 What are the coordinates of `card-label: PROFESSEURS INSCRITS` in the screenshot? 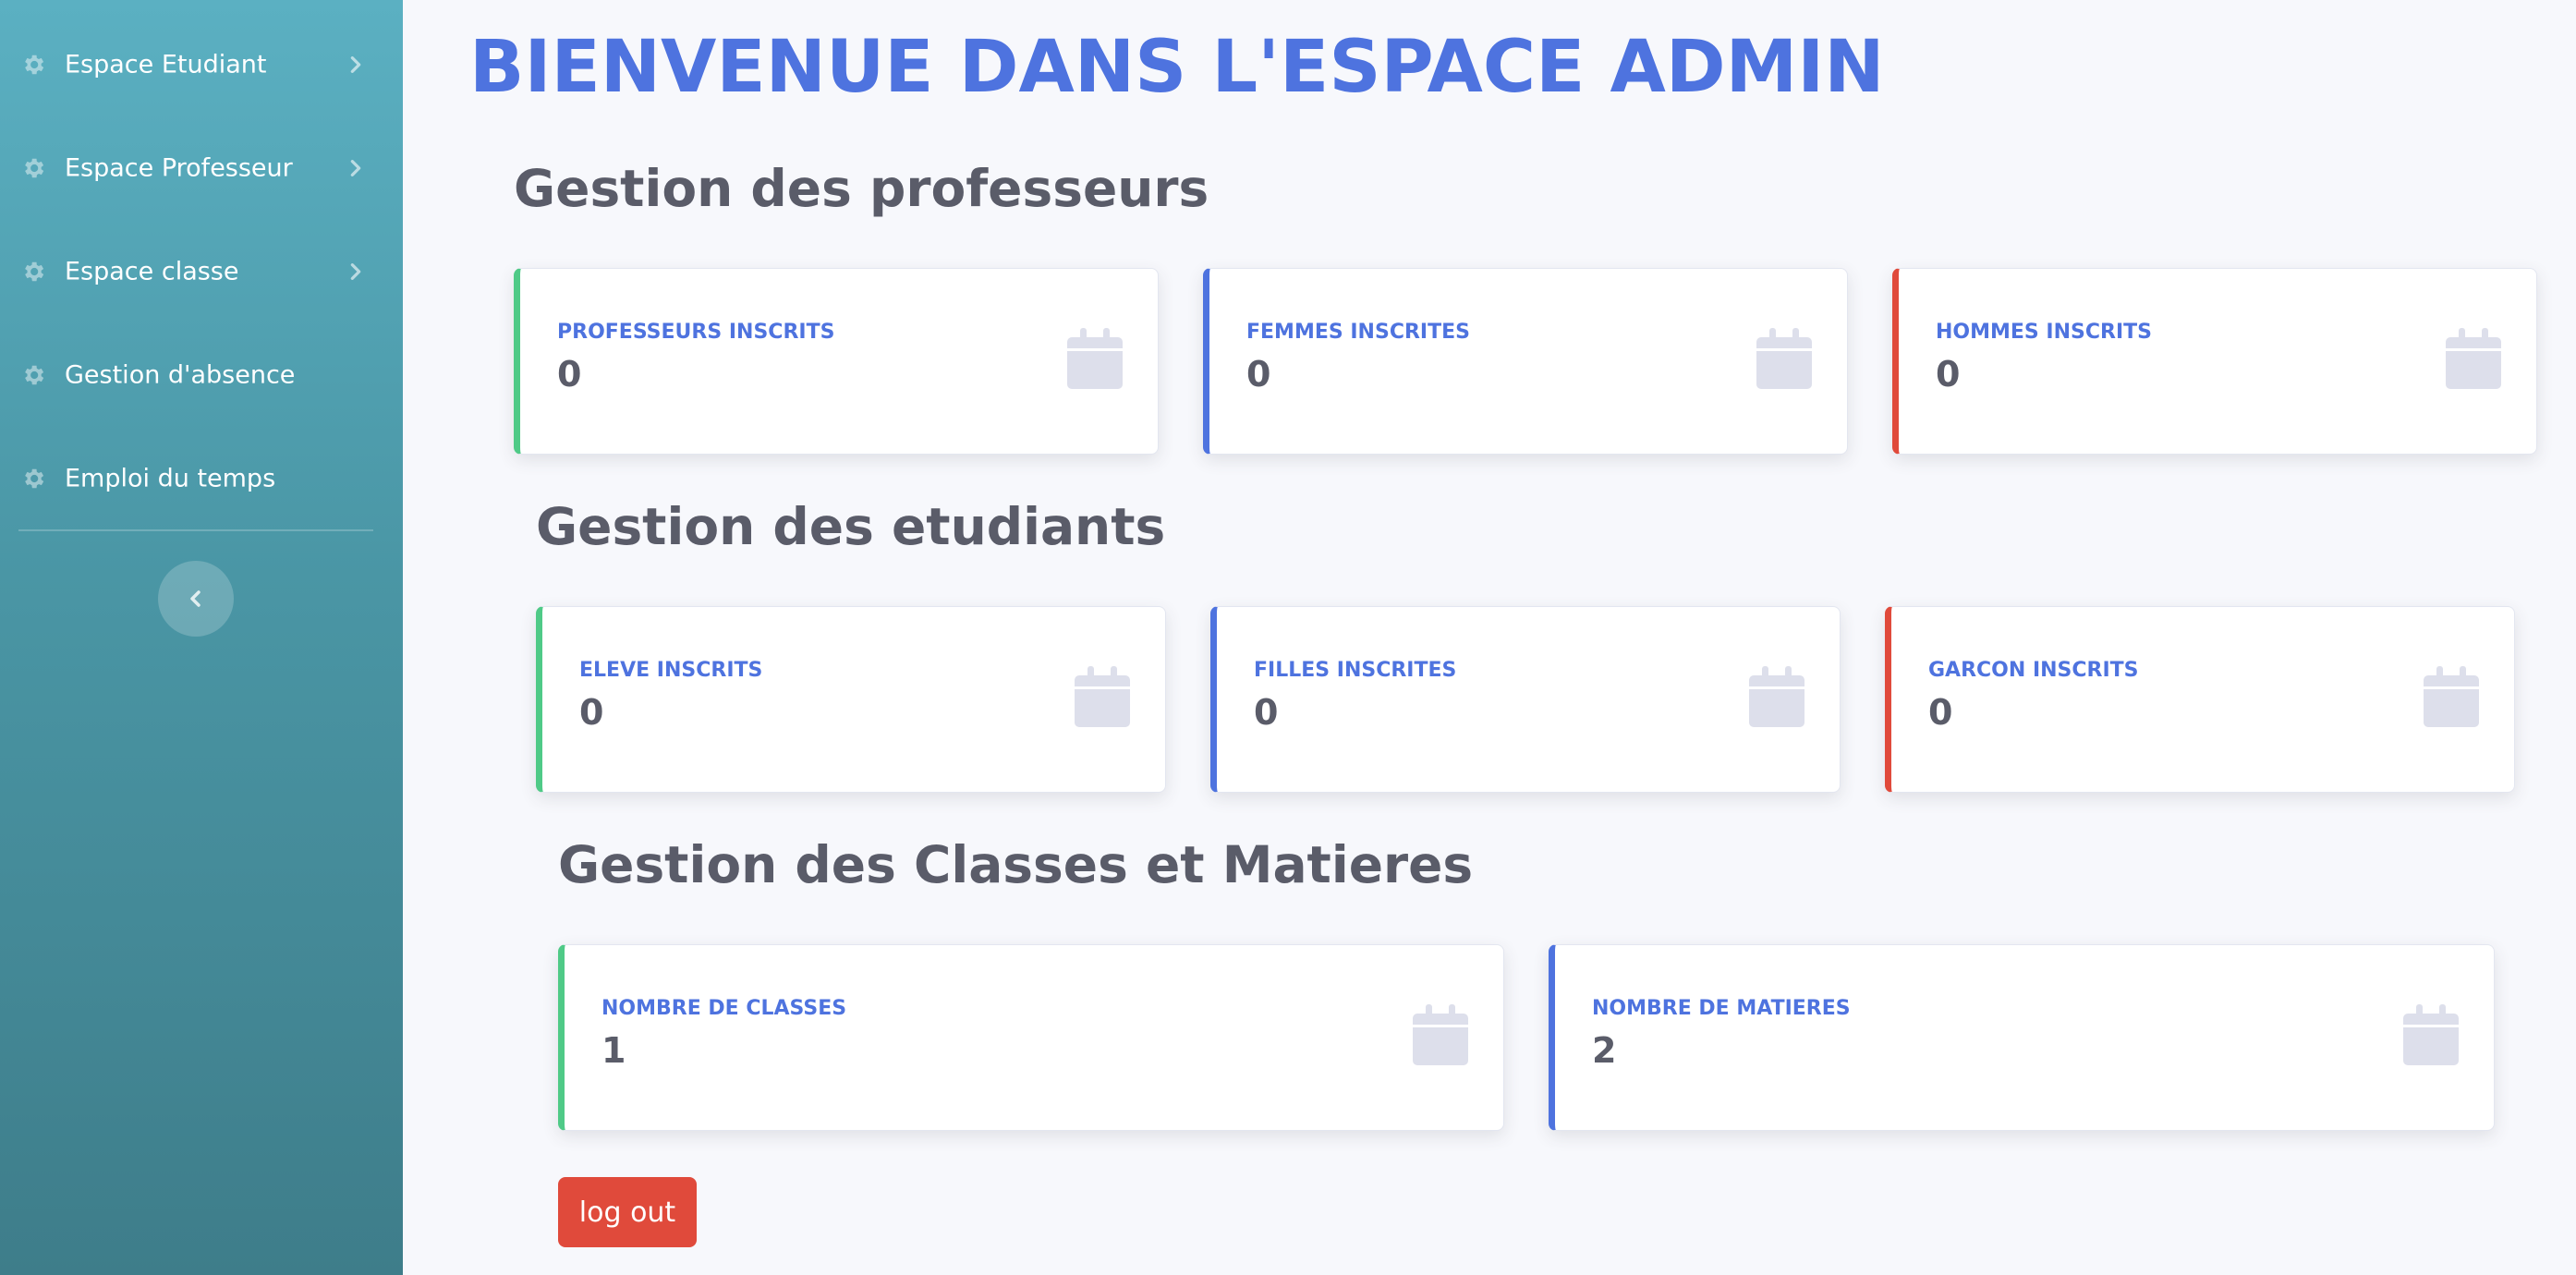 It's located at (696, 332).